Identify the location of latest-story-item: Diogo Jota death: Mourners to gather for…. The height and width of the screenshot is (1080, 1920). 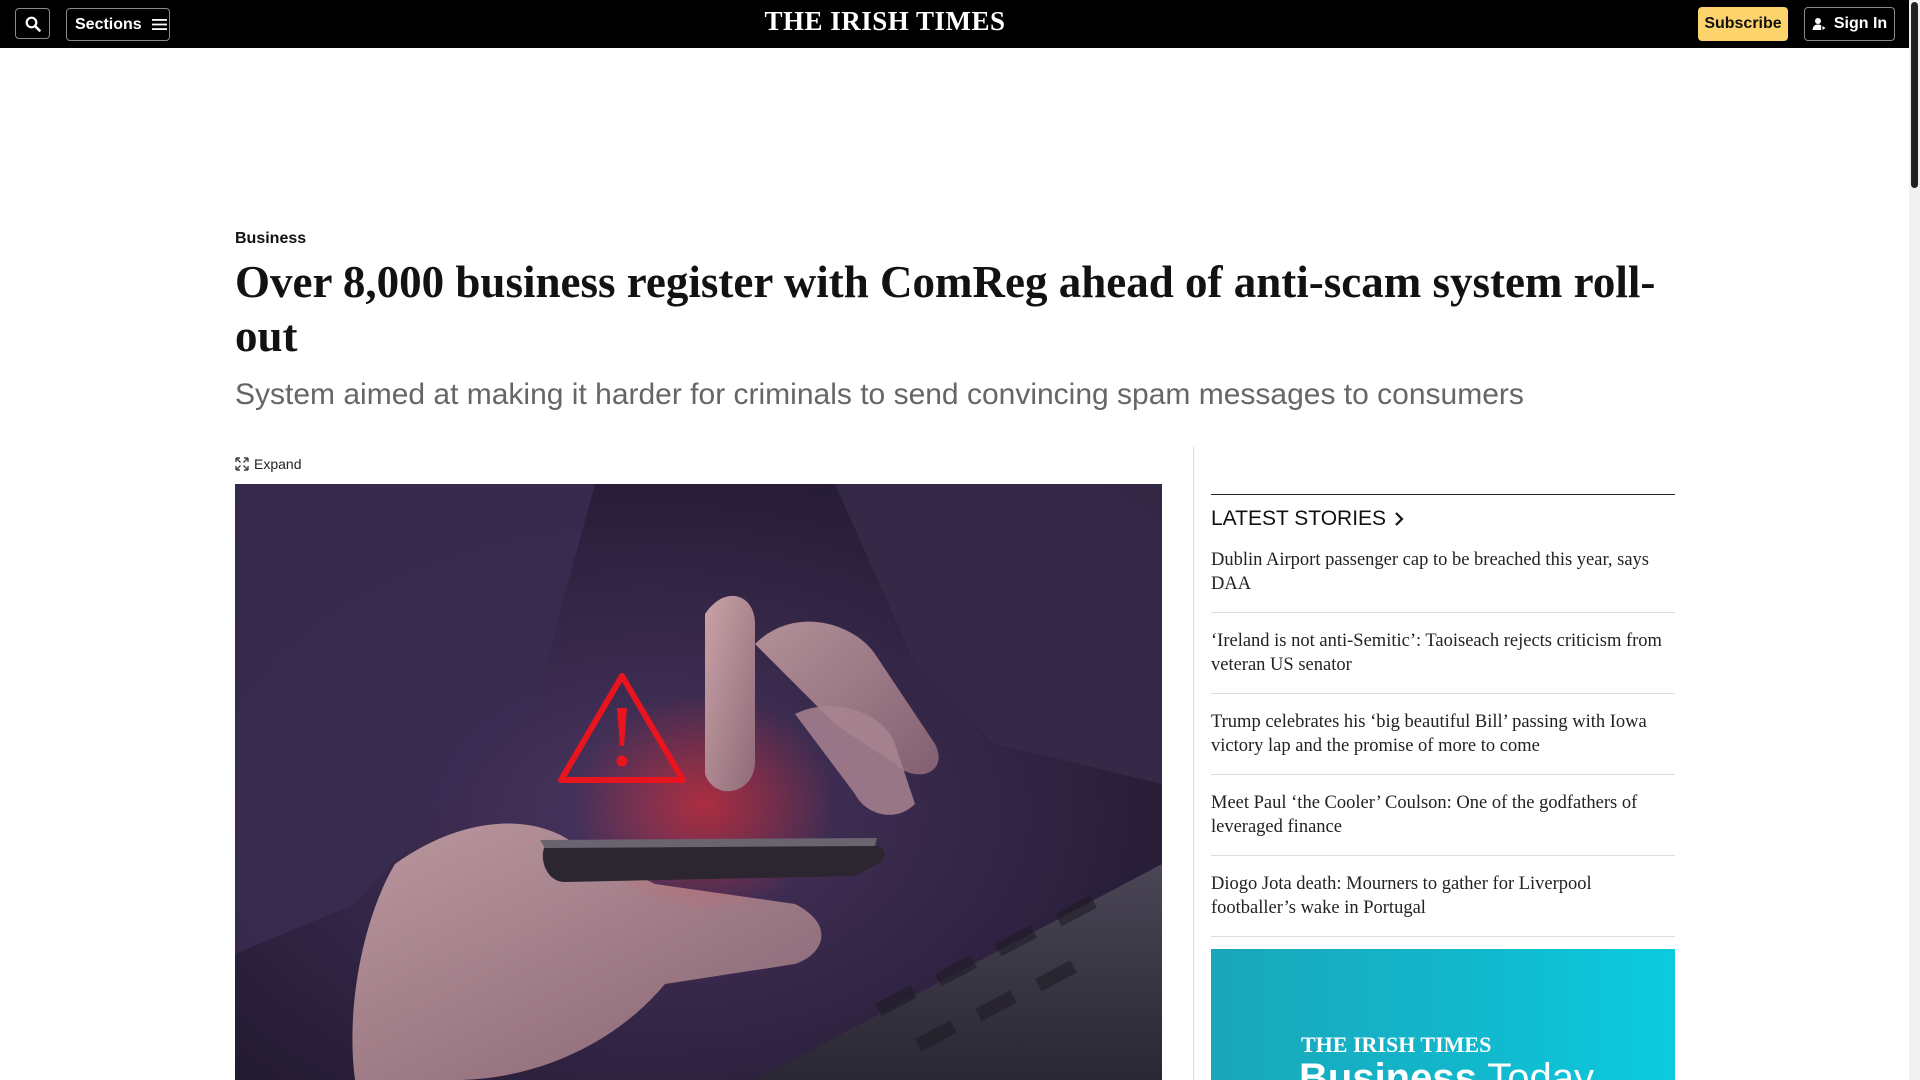
(1443, 896).